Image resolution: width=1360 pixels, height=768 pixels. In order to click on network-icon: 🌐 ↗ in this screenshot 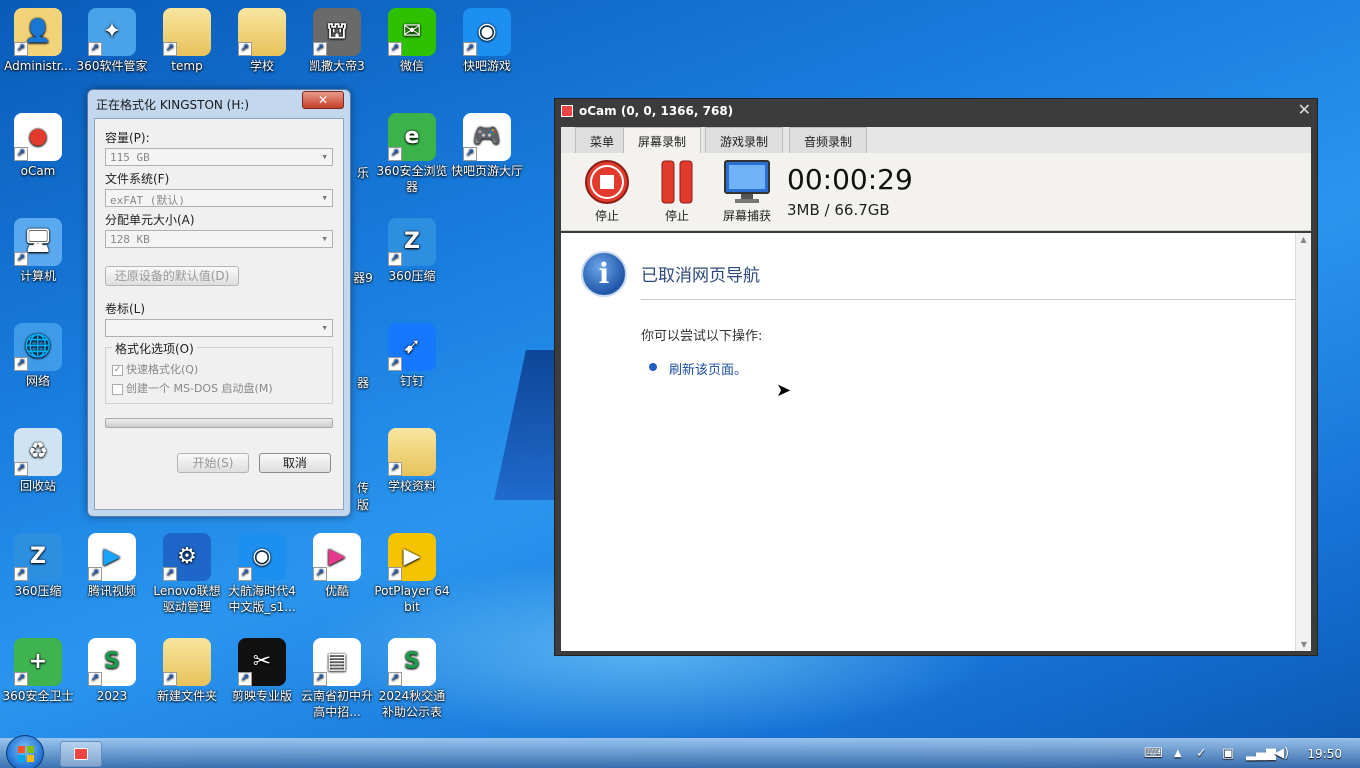, I will do `click(38, 347)`.